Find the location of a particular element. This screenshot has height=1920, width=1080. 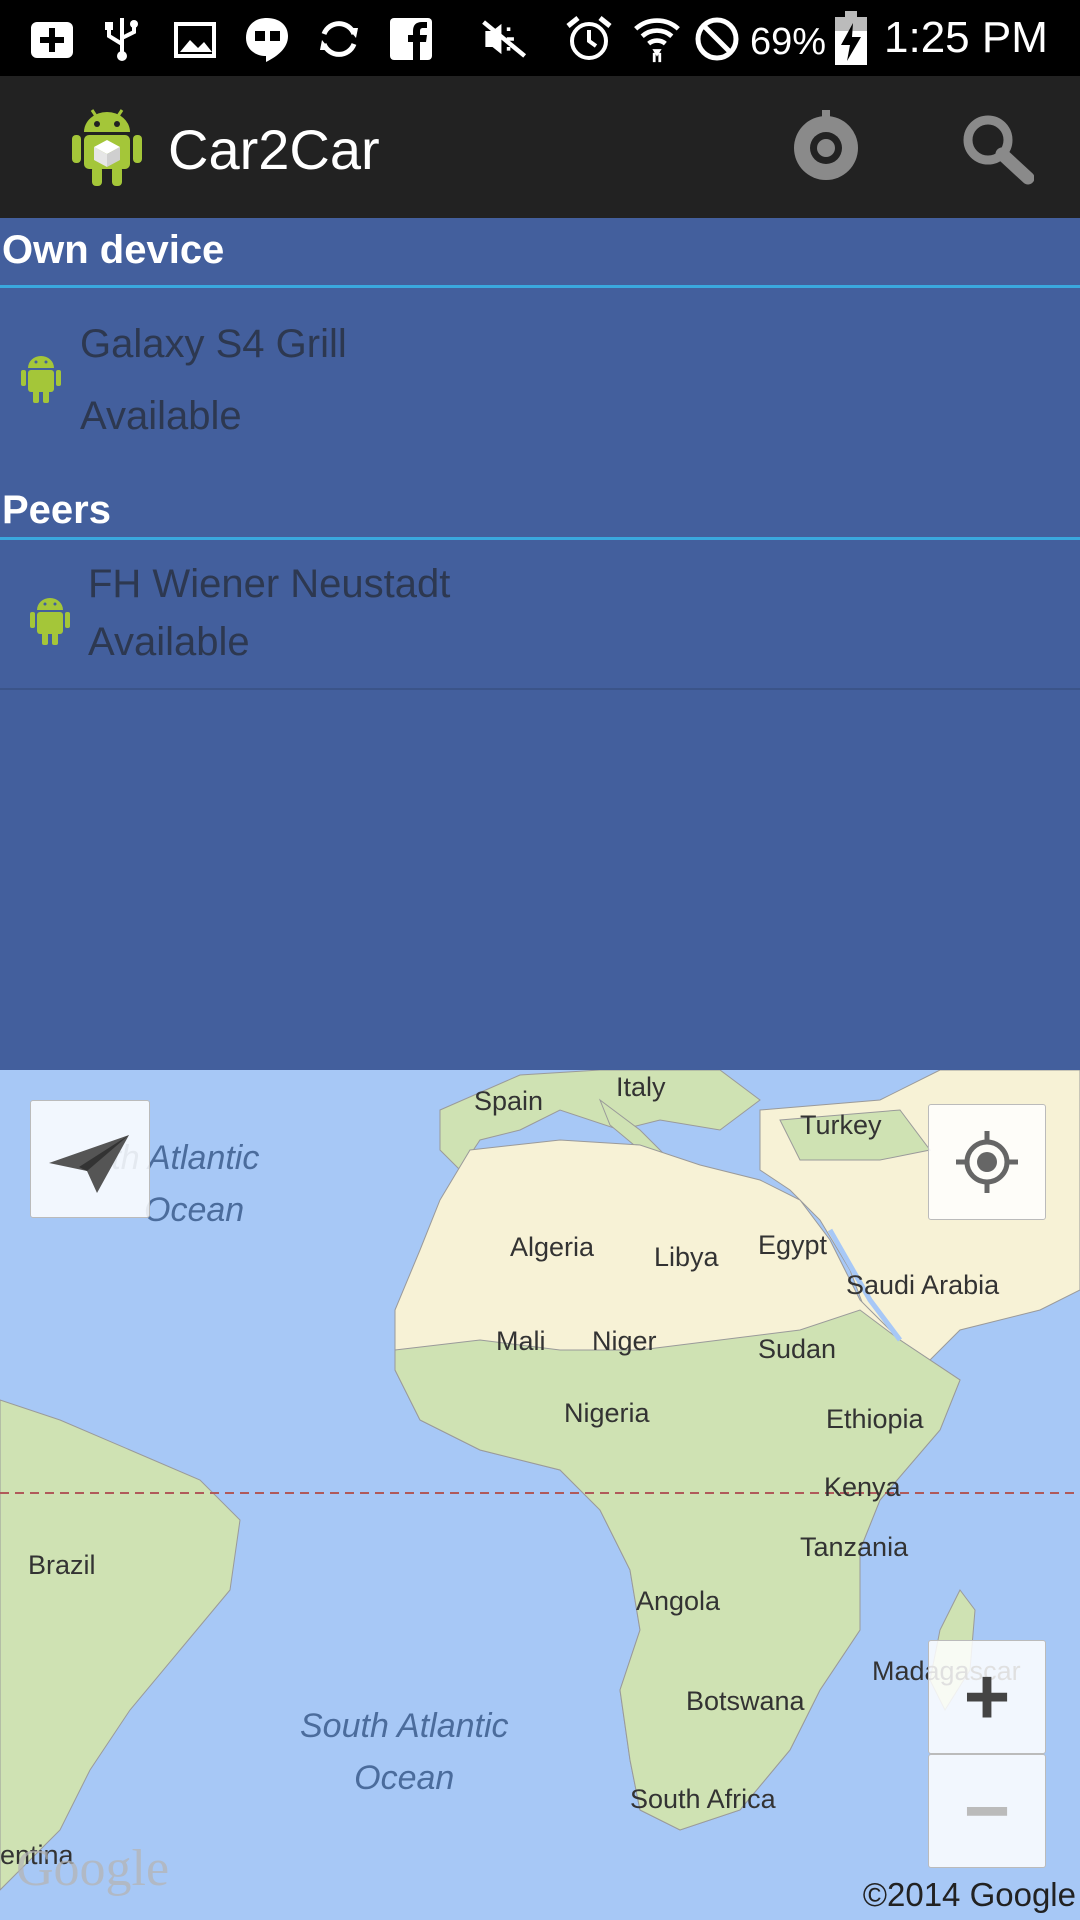

map-label-algeria: Algeria is located at coordinates (552, 1247).